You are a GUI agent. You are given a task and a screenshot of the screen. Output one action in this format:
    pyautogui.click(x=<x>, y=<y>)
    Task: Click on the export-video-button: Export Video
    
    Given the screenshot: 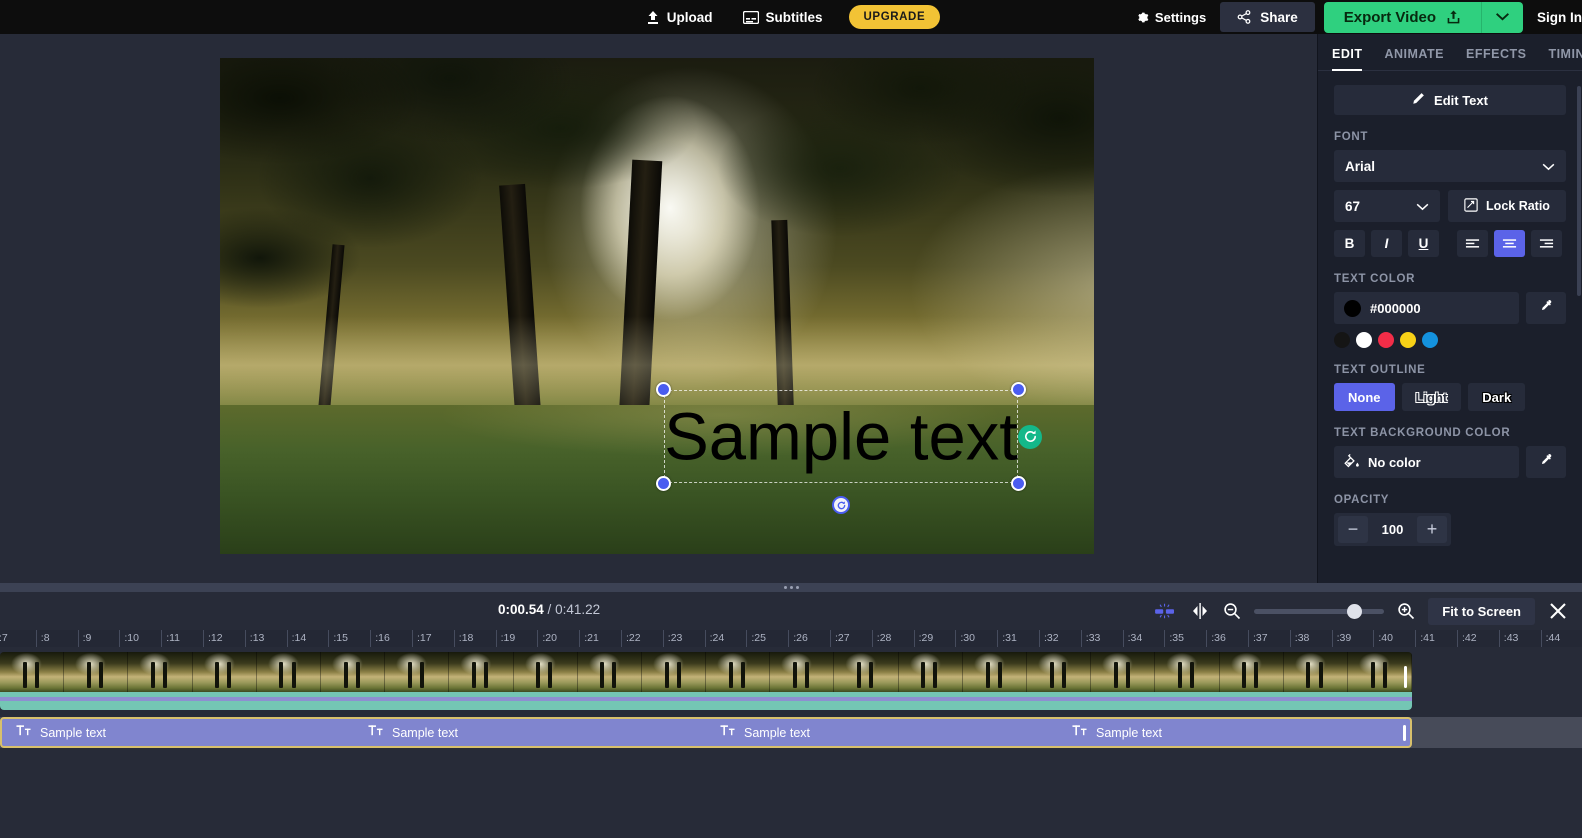 What is the action you would take?
    pyautogui.click(x=1402, y=17)
    